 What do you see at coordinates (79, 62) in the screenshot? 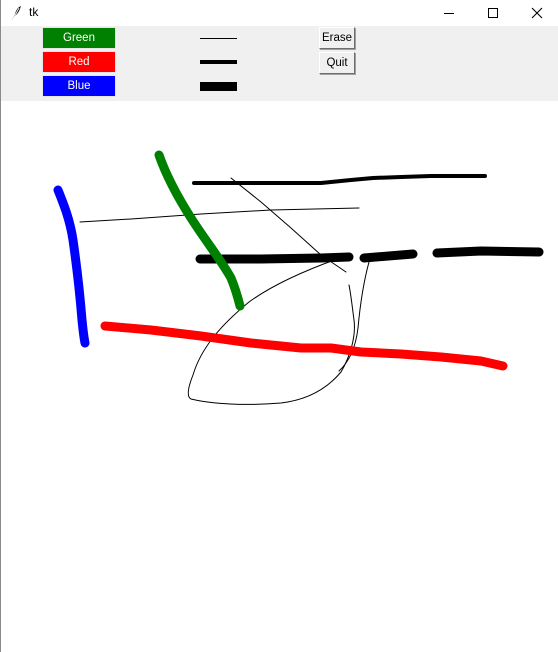
I see `red-color-button: Red` at bounding box center [79, 62].